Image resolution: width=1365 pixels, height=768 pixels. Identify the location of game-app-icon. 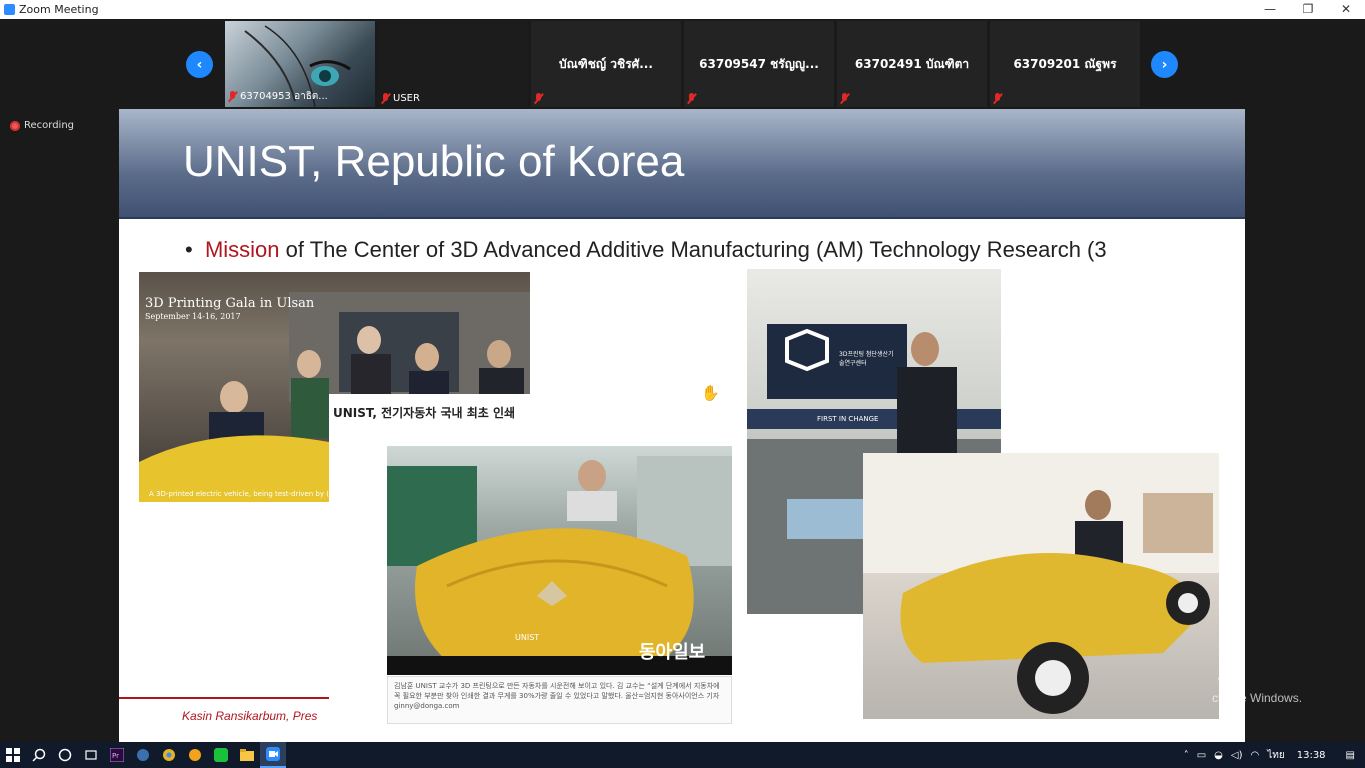
(143, 755).